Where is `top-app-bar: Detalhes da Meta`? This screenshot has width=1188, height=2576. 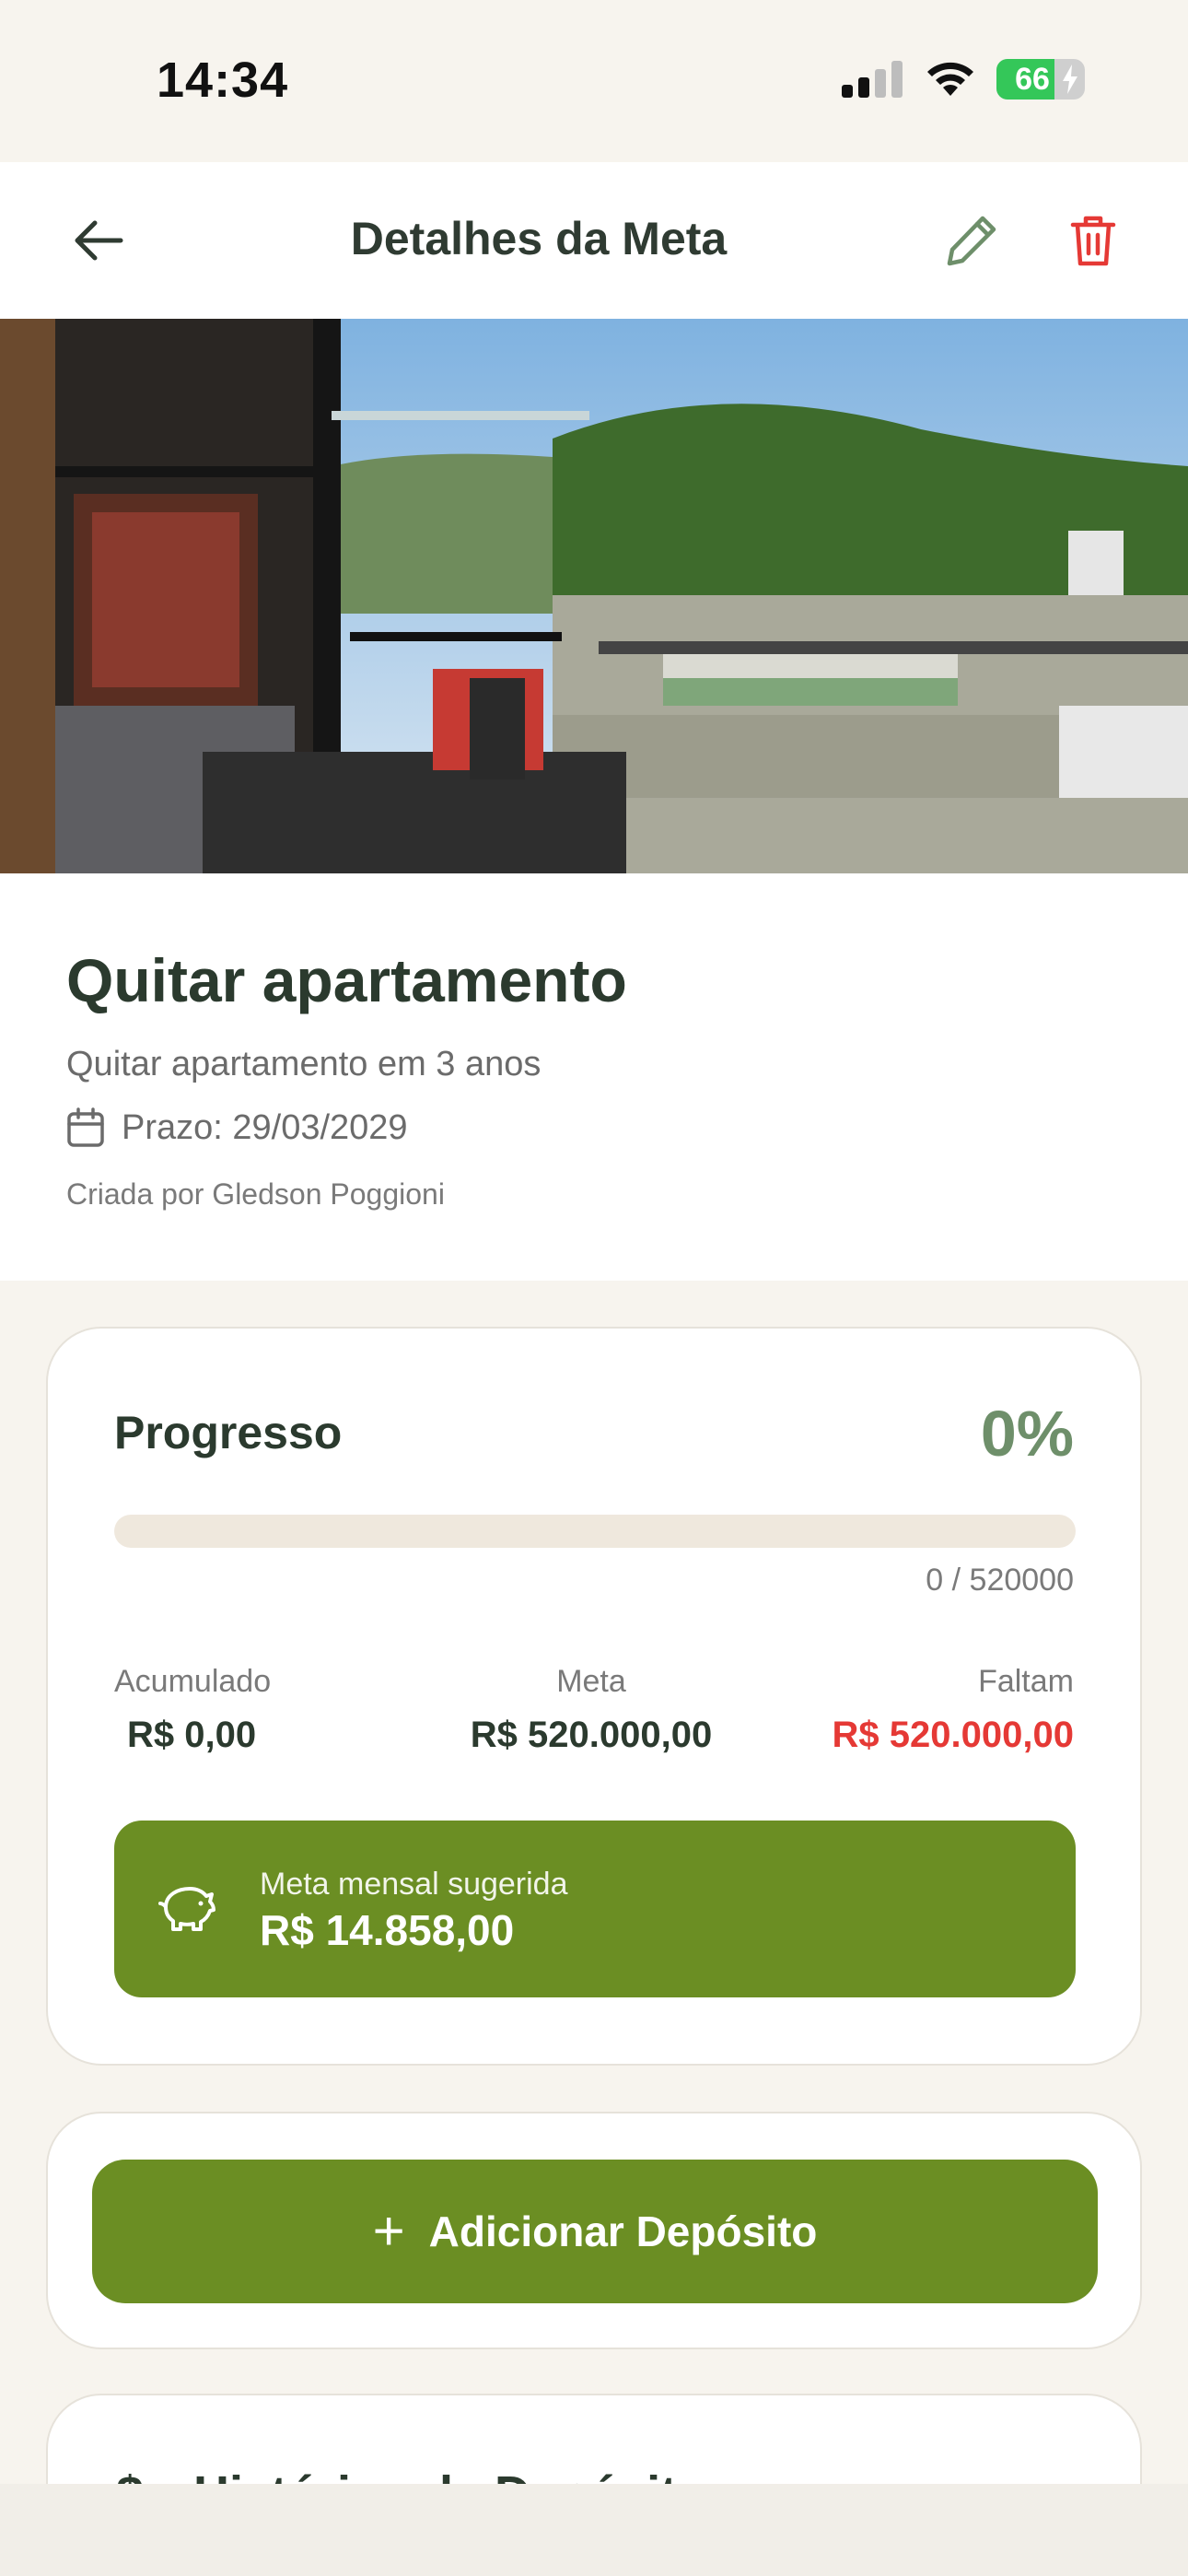
top-app-bar: Detalhes da Meta is located at coordinates (594, 240).